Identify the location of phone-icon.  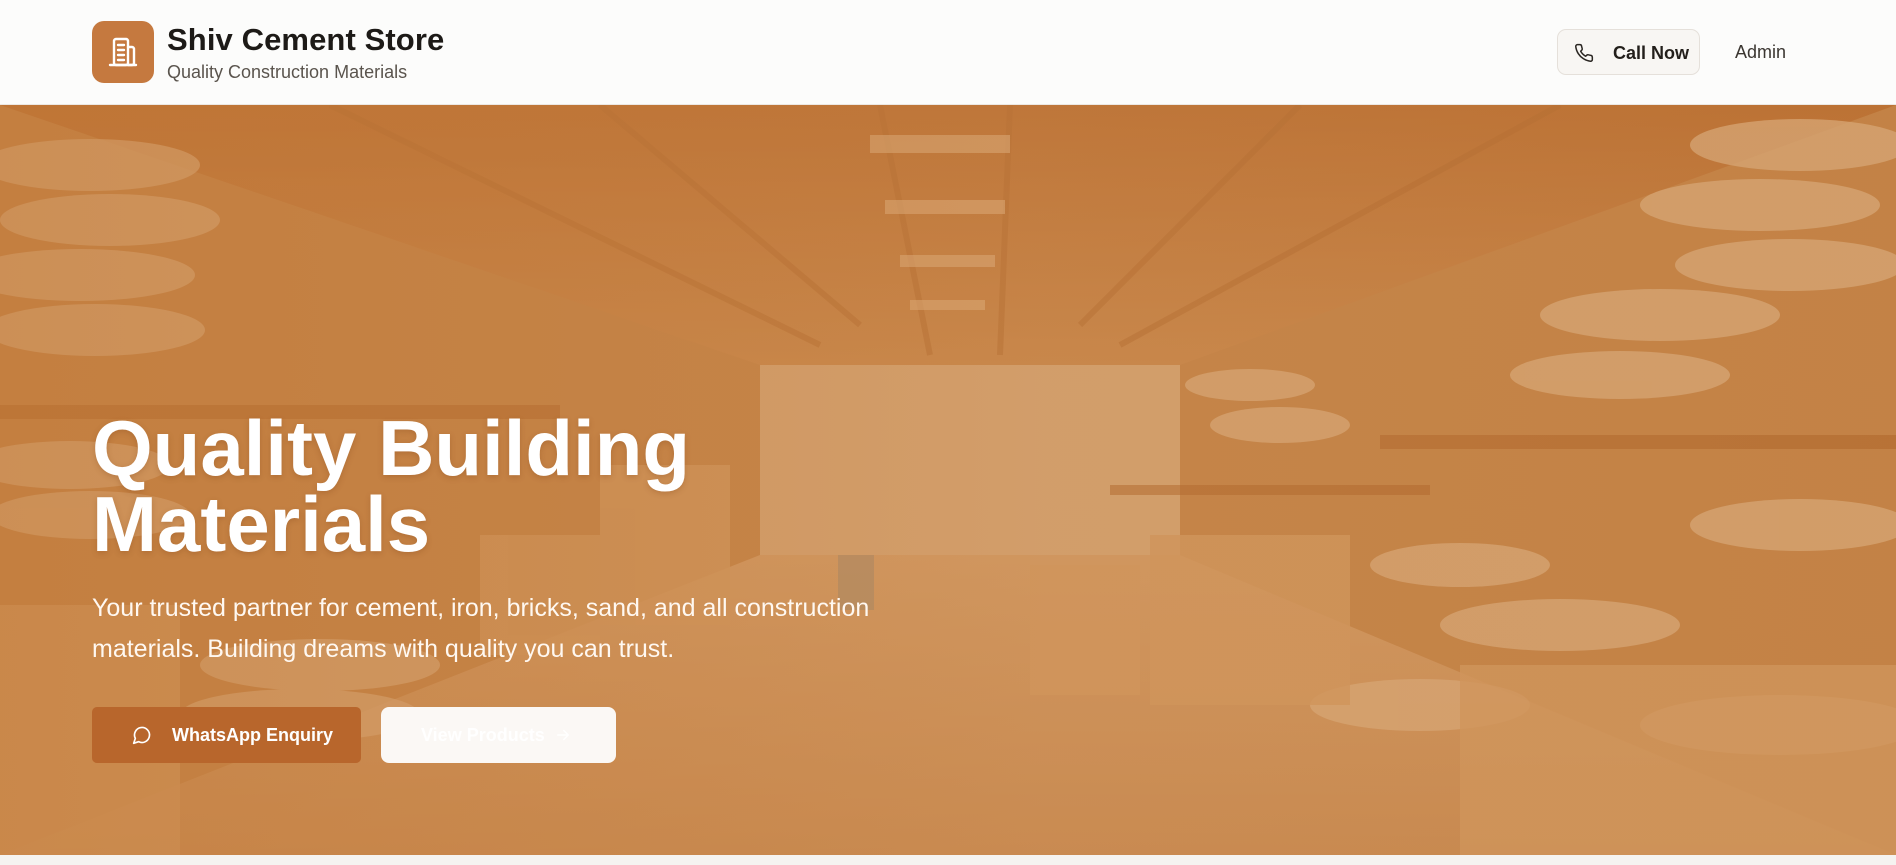
(1584, 52).